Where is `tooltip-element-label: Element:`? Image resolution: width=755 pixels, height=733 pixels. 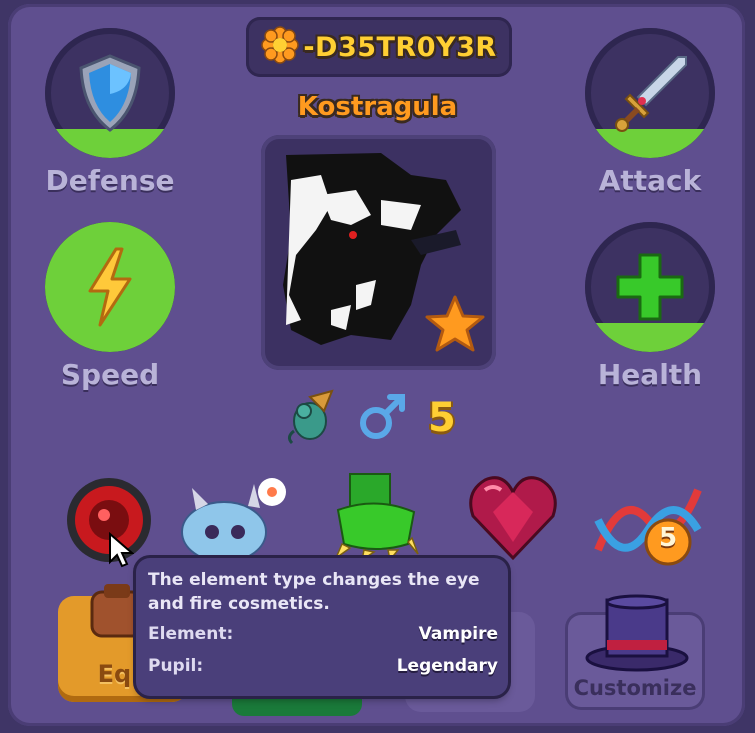
tooltip-element-label: Element: is located at coordinates (191, 634).